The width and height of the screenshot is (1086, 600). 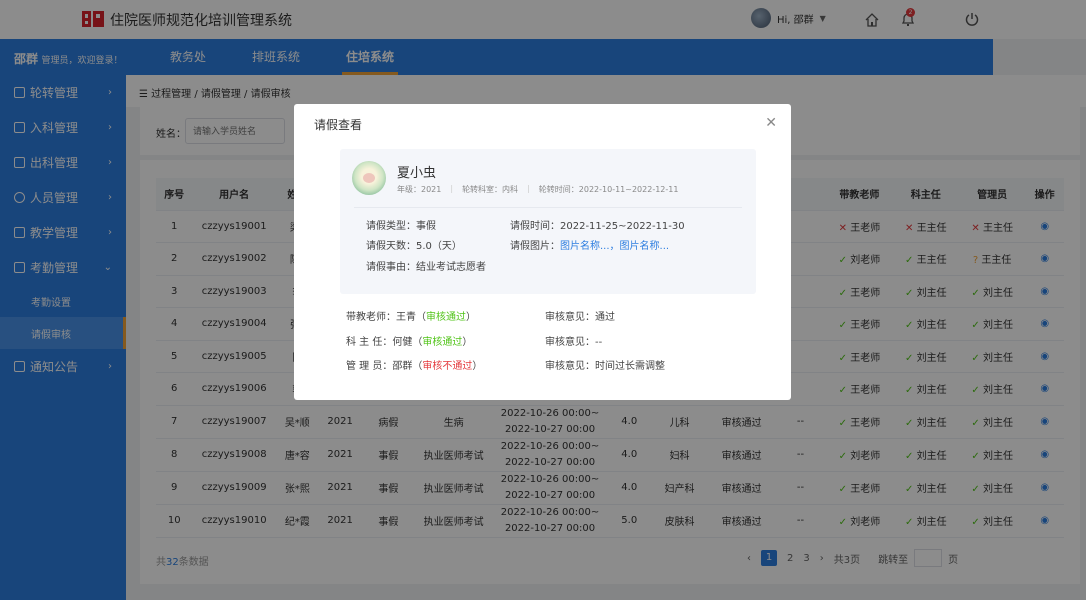 I want to click on leave-time: 请假时间：2022-11-25~2022-11-30, so click(x=597, y=226).